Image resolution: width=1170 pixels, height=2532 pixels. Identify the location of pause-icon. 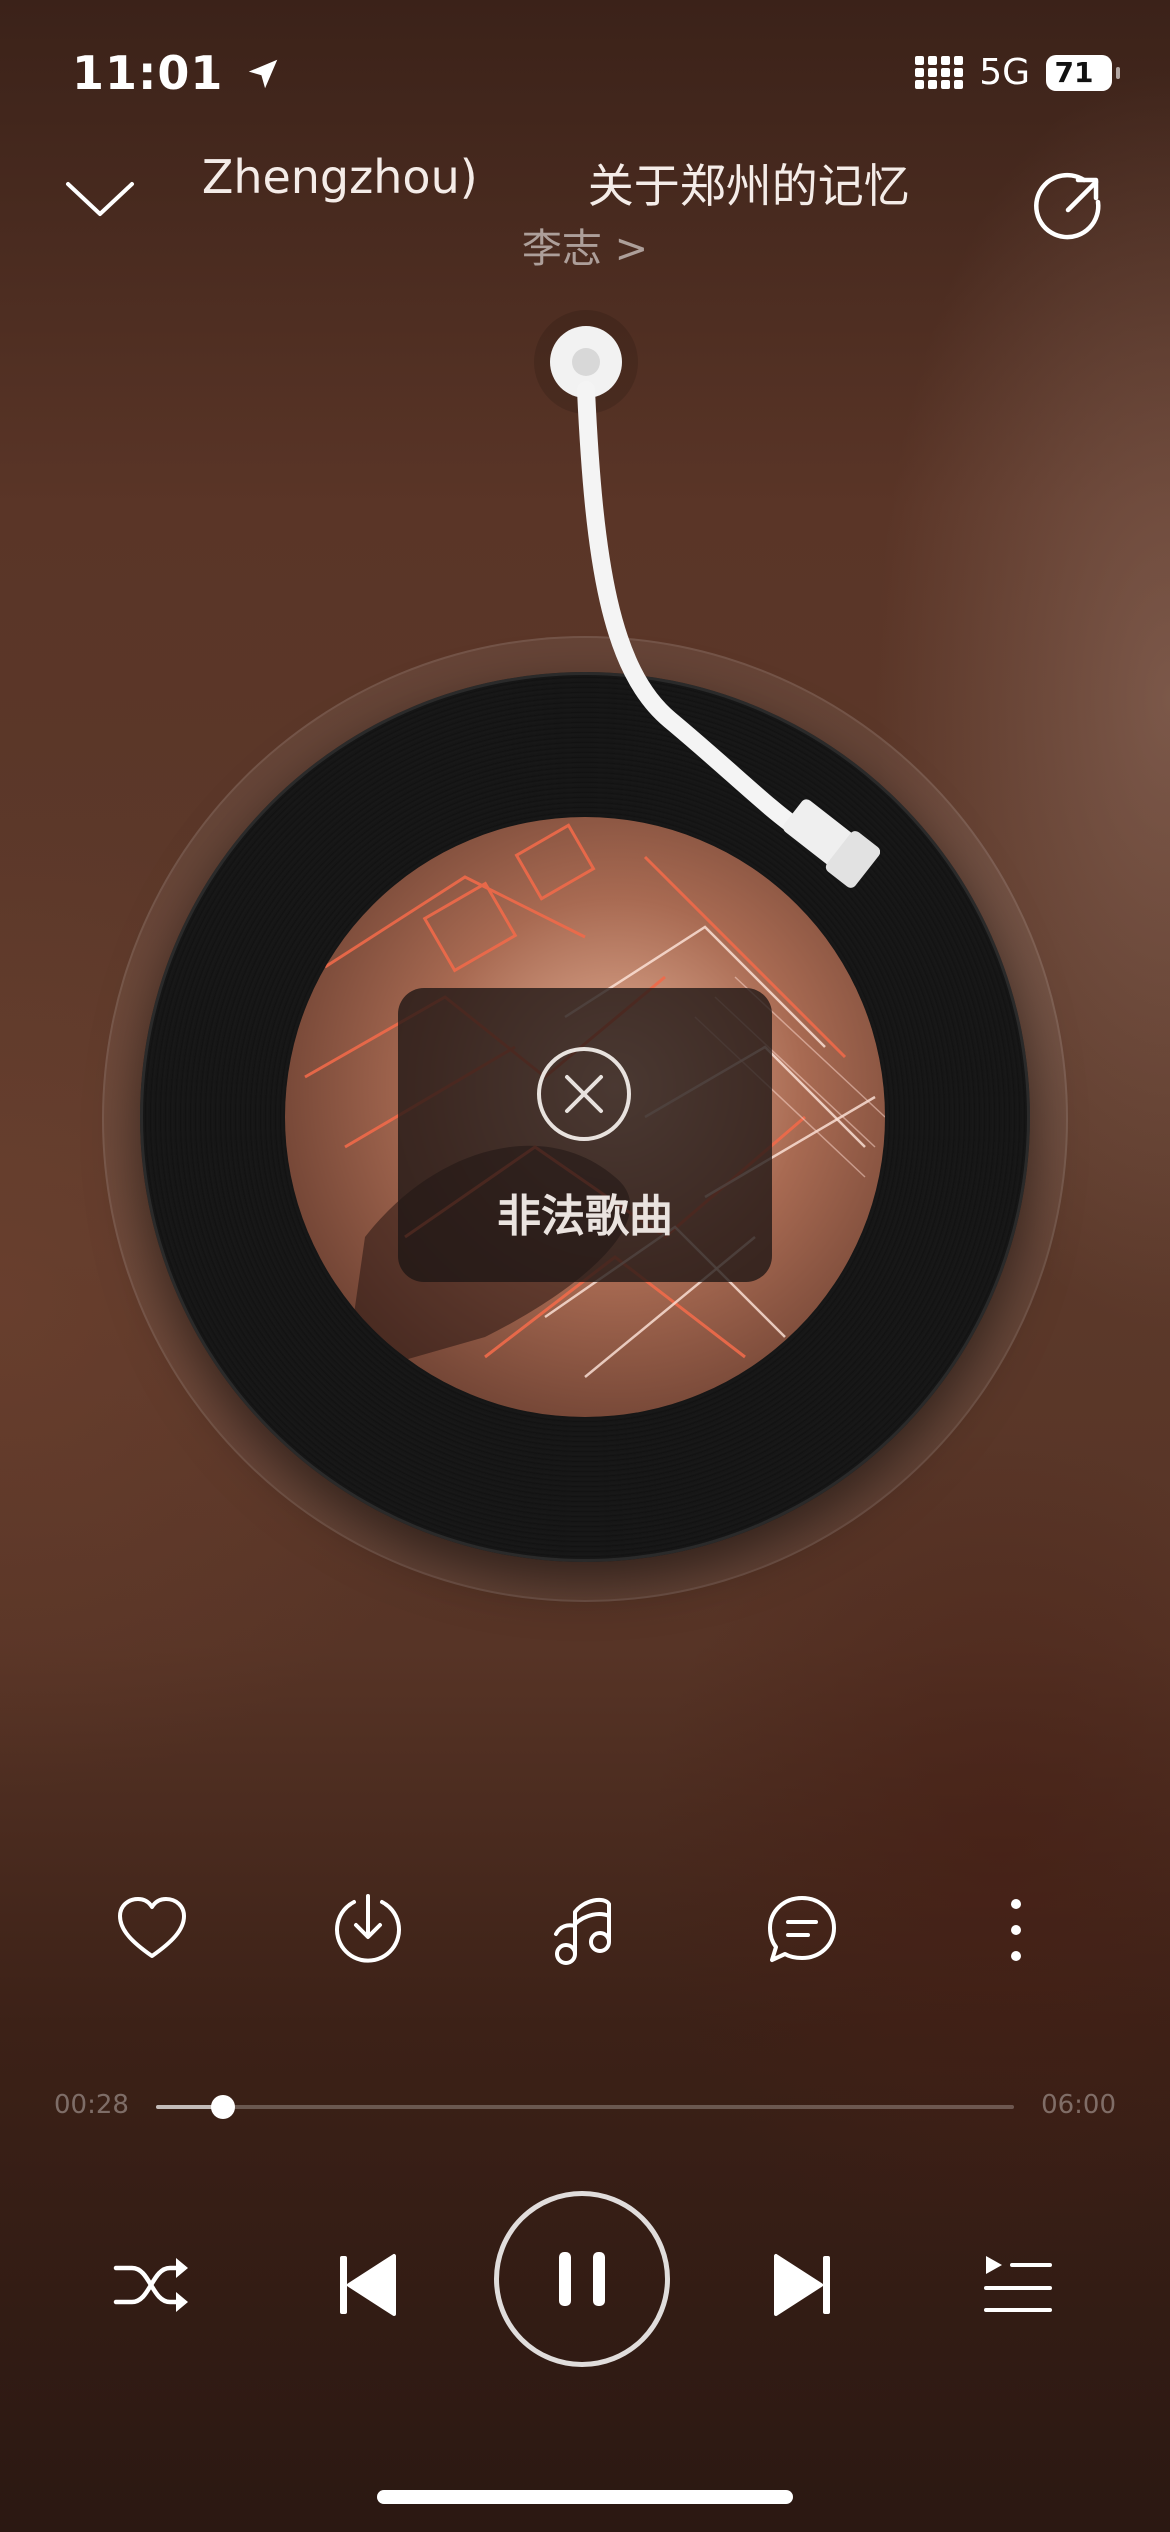
(582, 2279).